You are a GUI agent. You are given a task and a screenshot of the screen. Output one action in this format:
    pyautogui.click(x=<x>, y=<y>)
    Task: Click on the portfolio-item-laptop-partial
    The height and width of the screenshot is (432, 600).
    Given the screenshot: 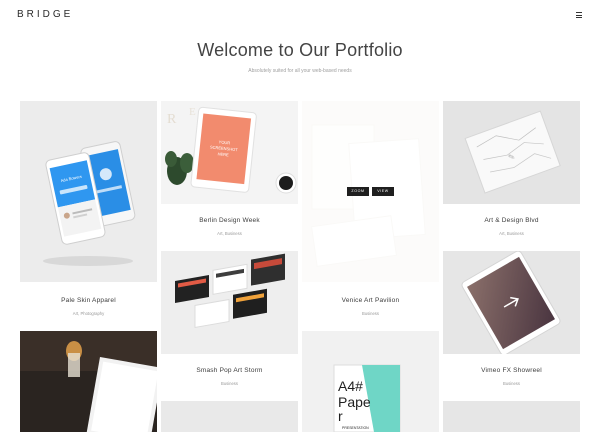 What is the action you would take?
    pyautogui.click(x=88, y=381)
    